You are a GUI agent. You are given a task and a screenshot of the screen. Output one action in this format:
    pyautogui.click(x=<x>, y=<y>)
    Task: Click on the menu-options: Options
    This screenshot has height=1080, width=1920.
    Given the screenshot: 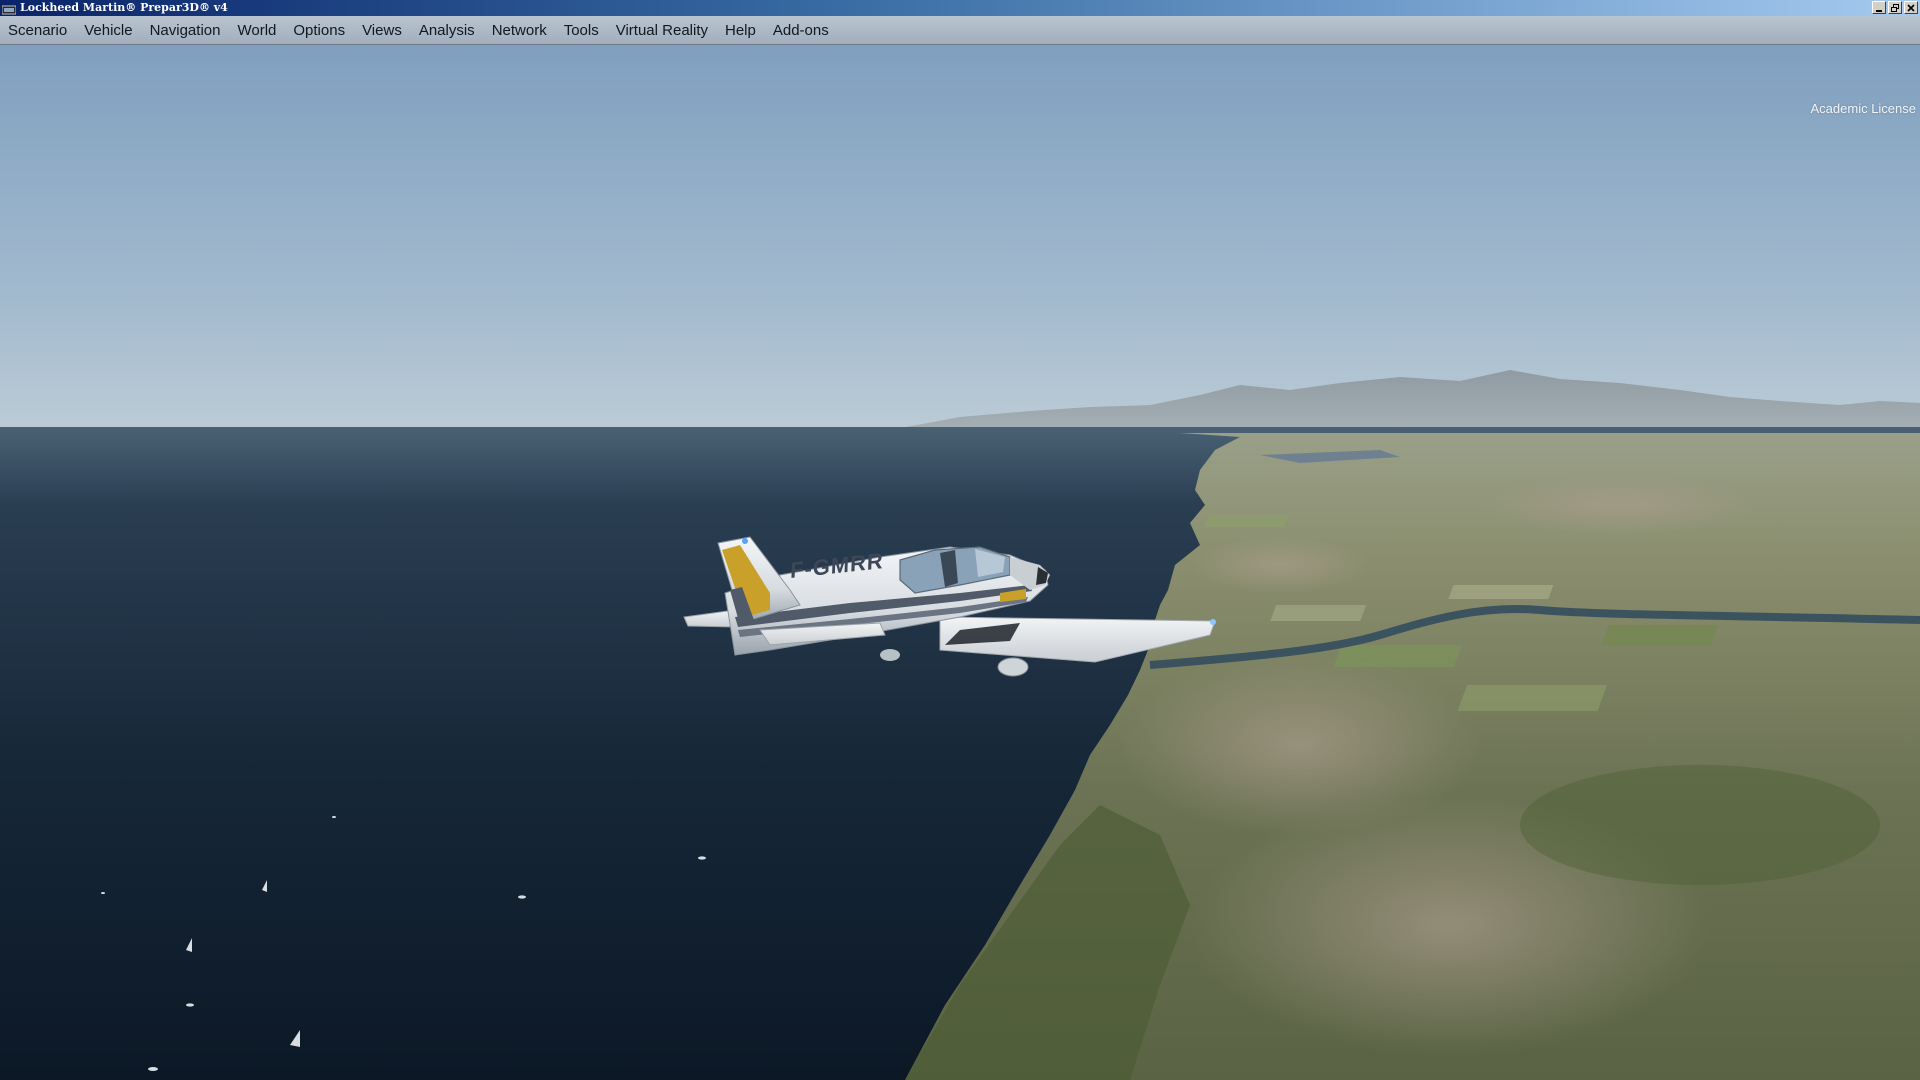 What is the action you would take?
    pyautogui.click(x=319, y=30)
    